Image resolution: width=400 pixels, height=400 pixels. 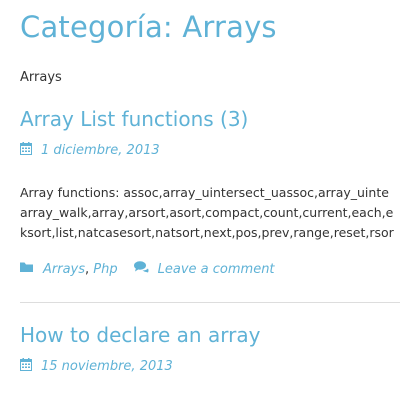 I want to click on post-footer-meta: Arrays , Php Leave a comment, so click(x=147, y=269).